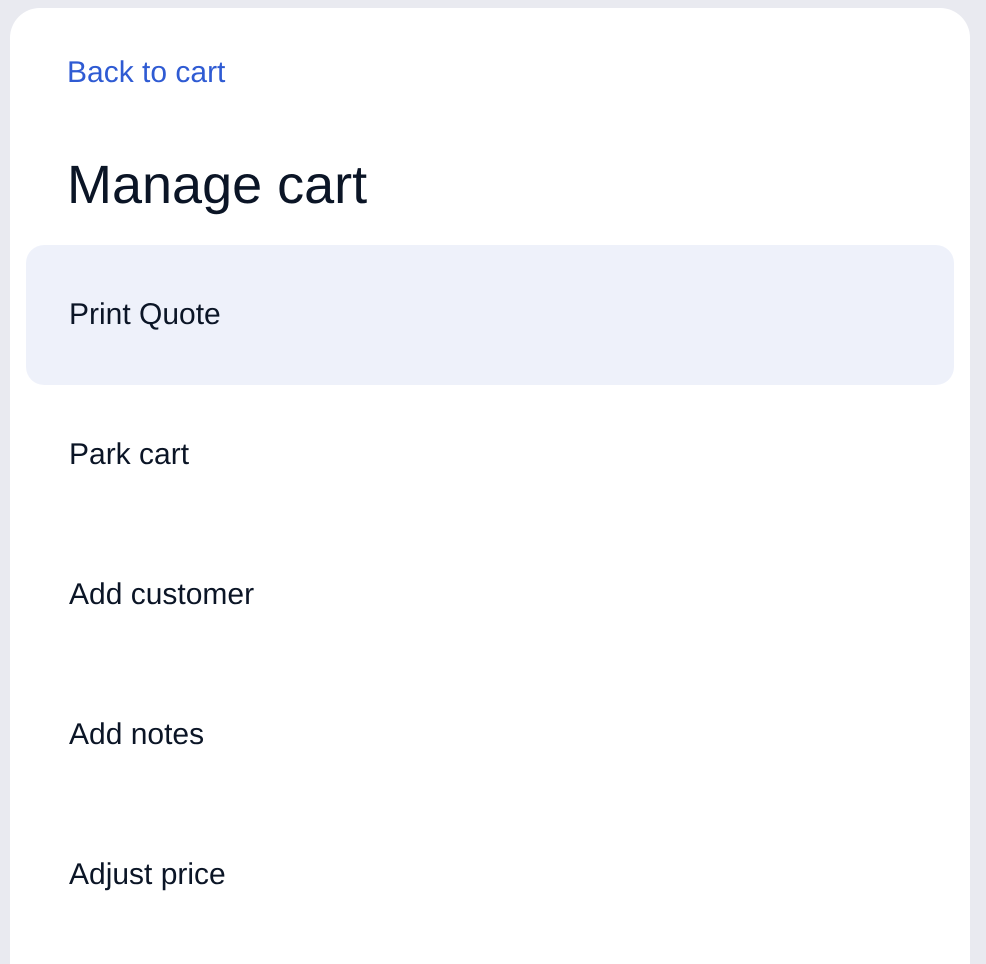  Describe the element at coordinates (217, 185) in the screenshot. I see `page-title: Manage cart` at that location.